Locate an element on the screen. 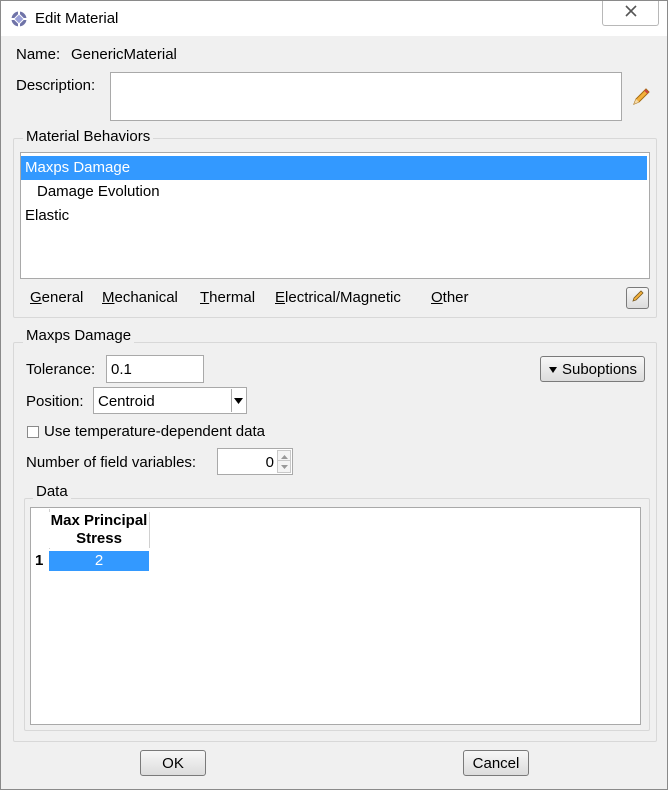 This screenshot has height=790, width=668. edit-behavior-button is located at coordinates (637, 298).